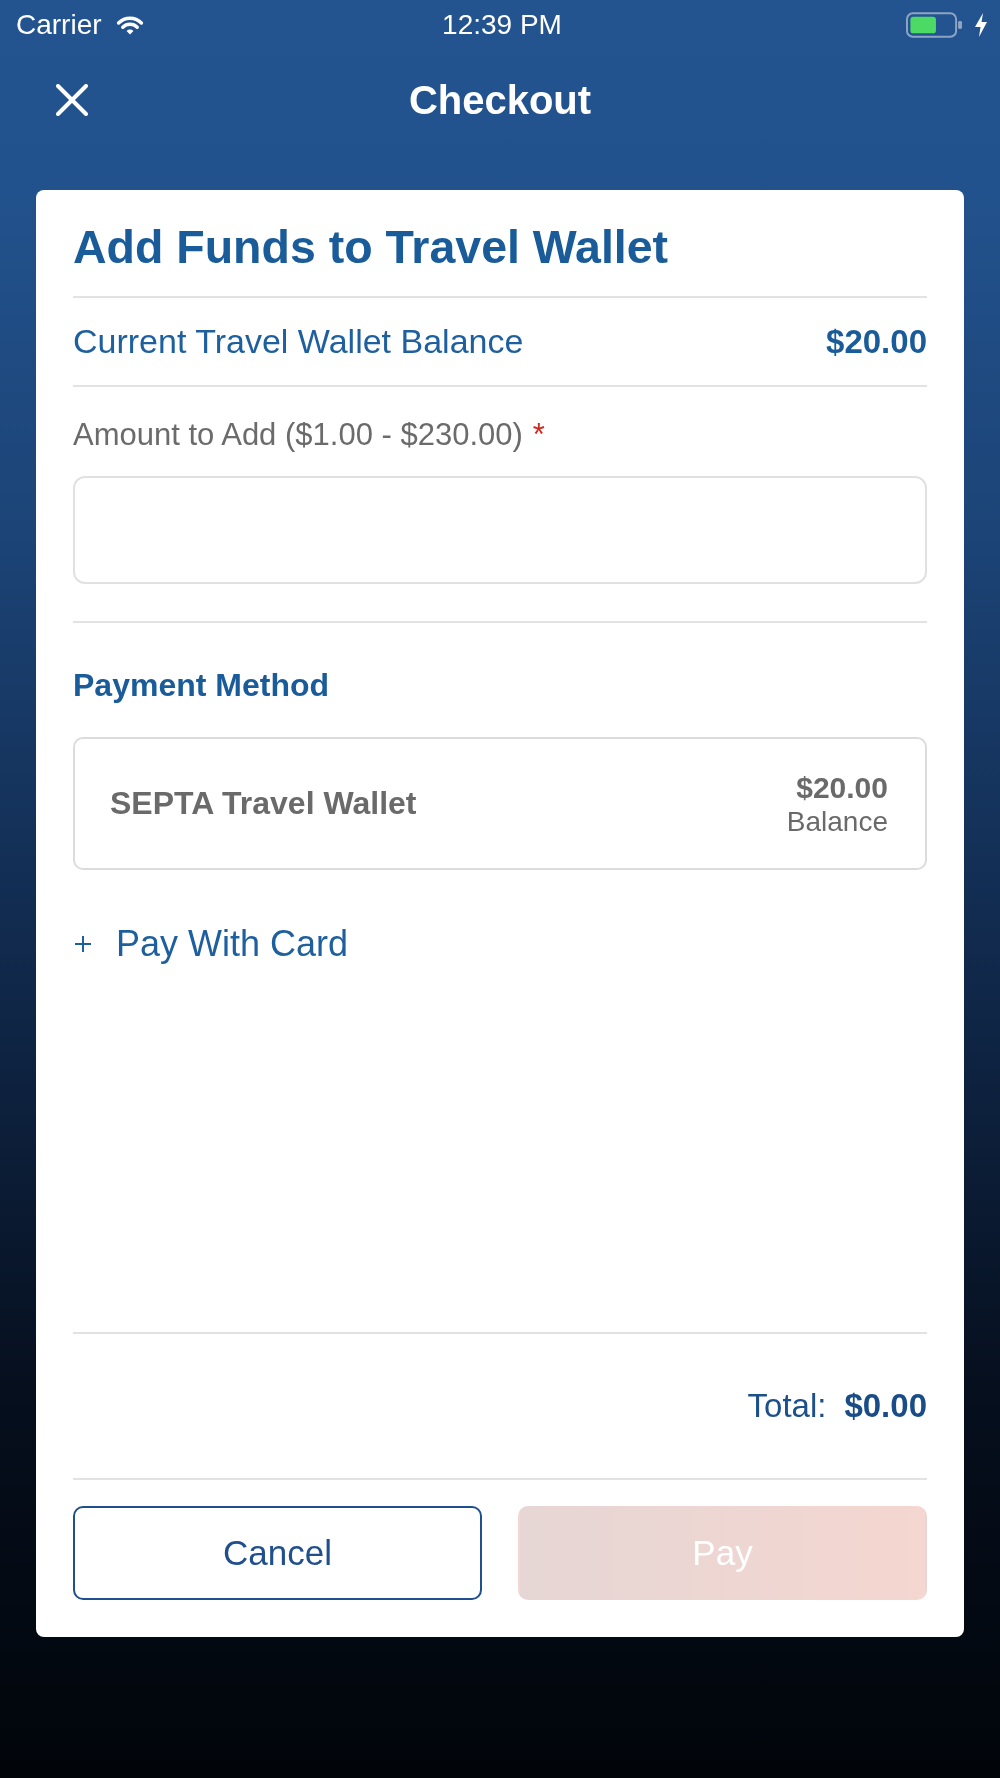  I want to click on card-title: Add Funds to Travel Wallet, so click(371, 247).